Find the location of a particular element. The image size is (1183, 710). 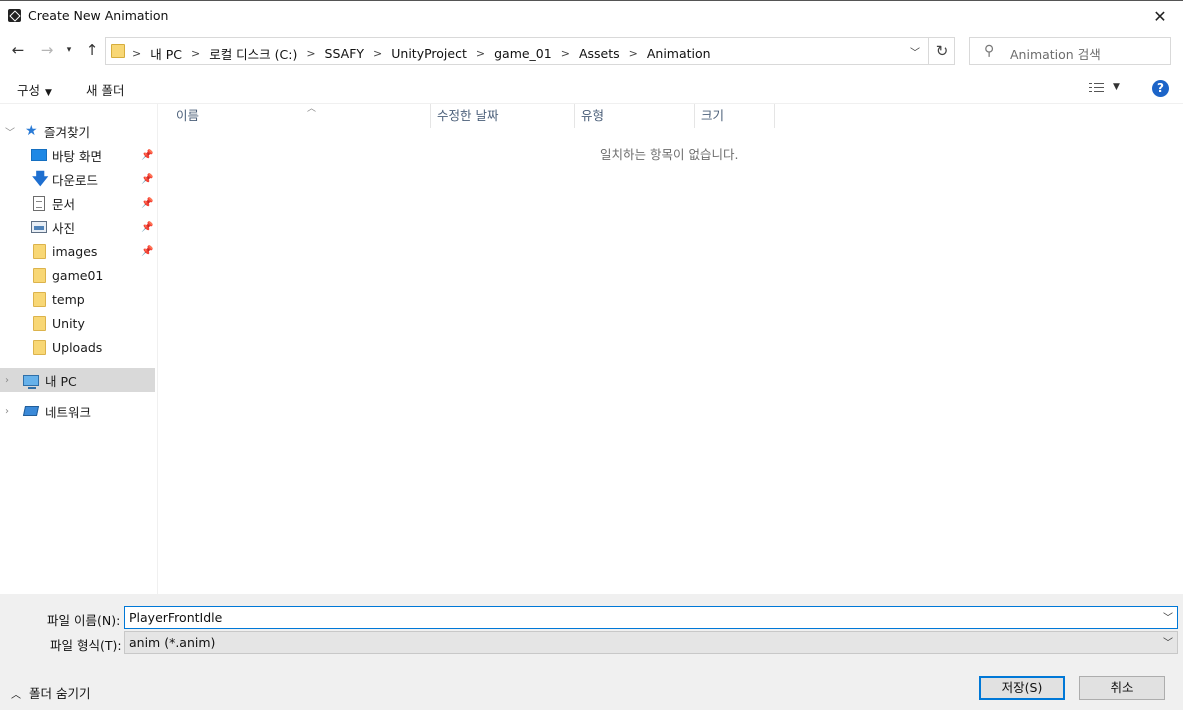

document-icon is located at coordinates (39, 203).